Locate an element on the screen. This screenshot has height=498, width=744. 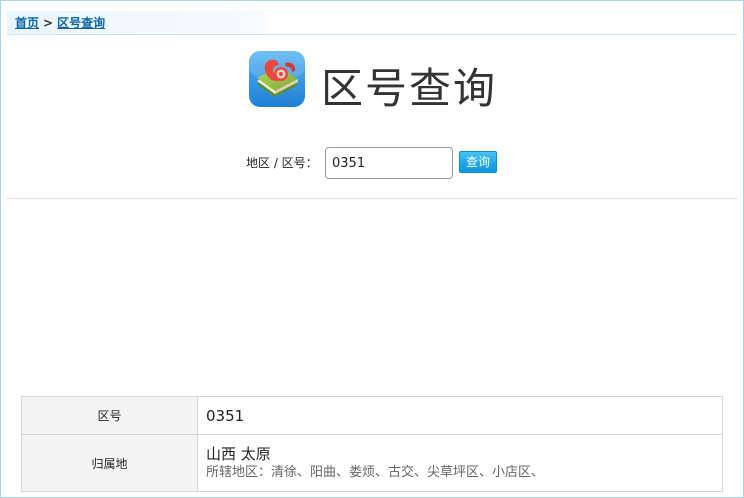
area-code-input is located at coordinates (389, 163).